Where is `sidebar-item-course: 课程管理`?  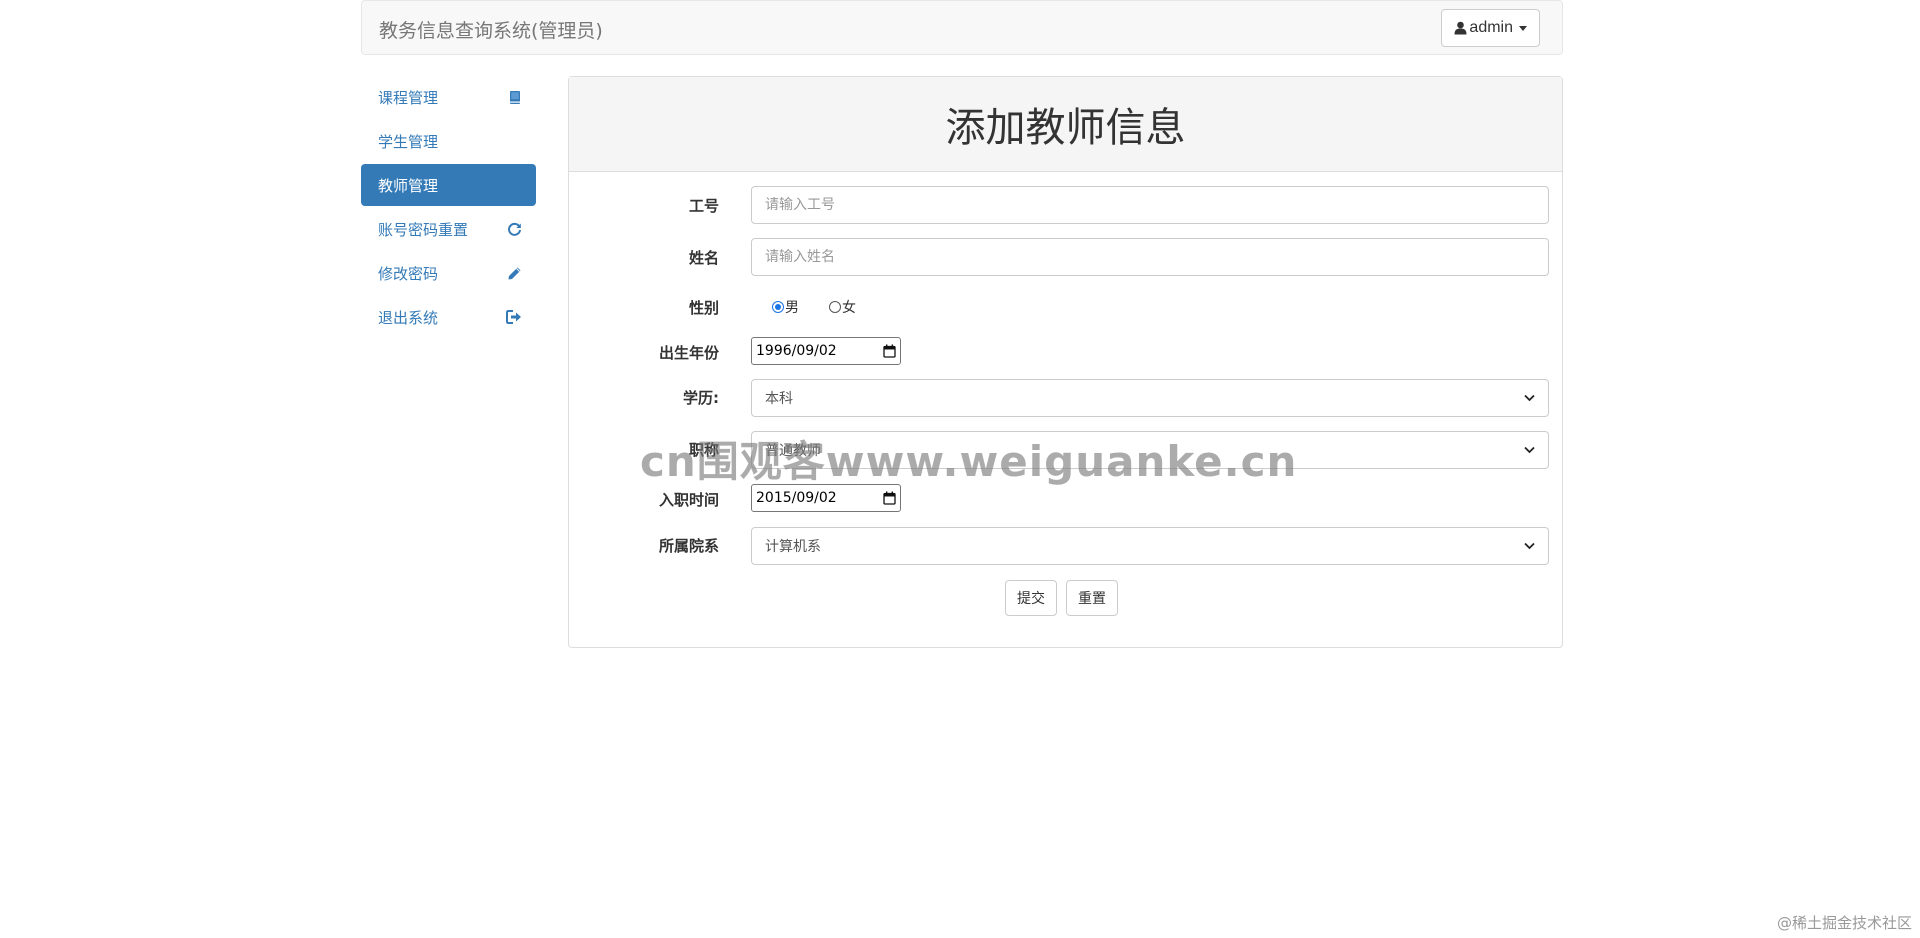
sidebar-item-course: 课程管理 is located at coordinates (448, 97).